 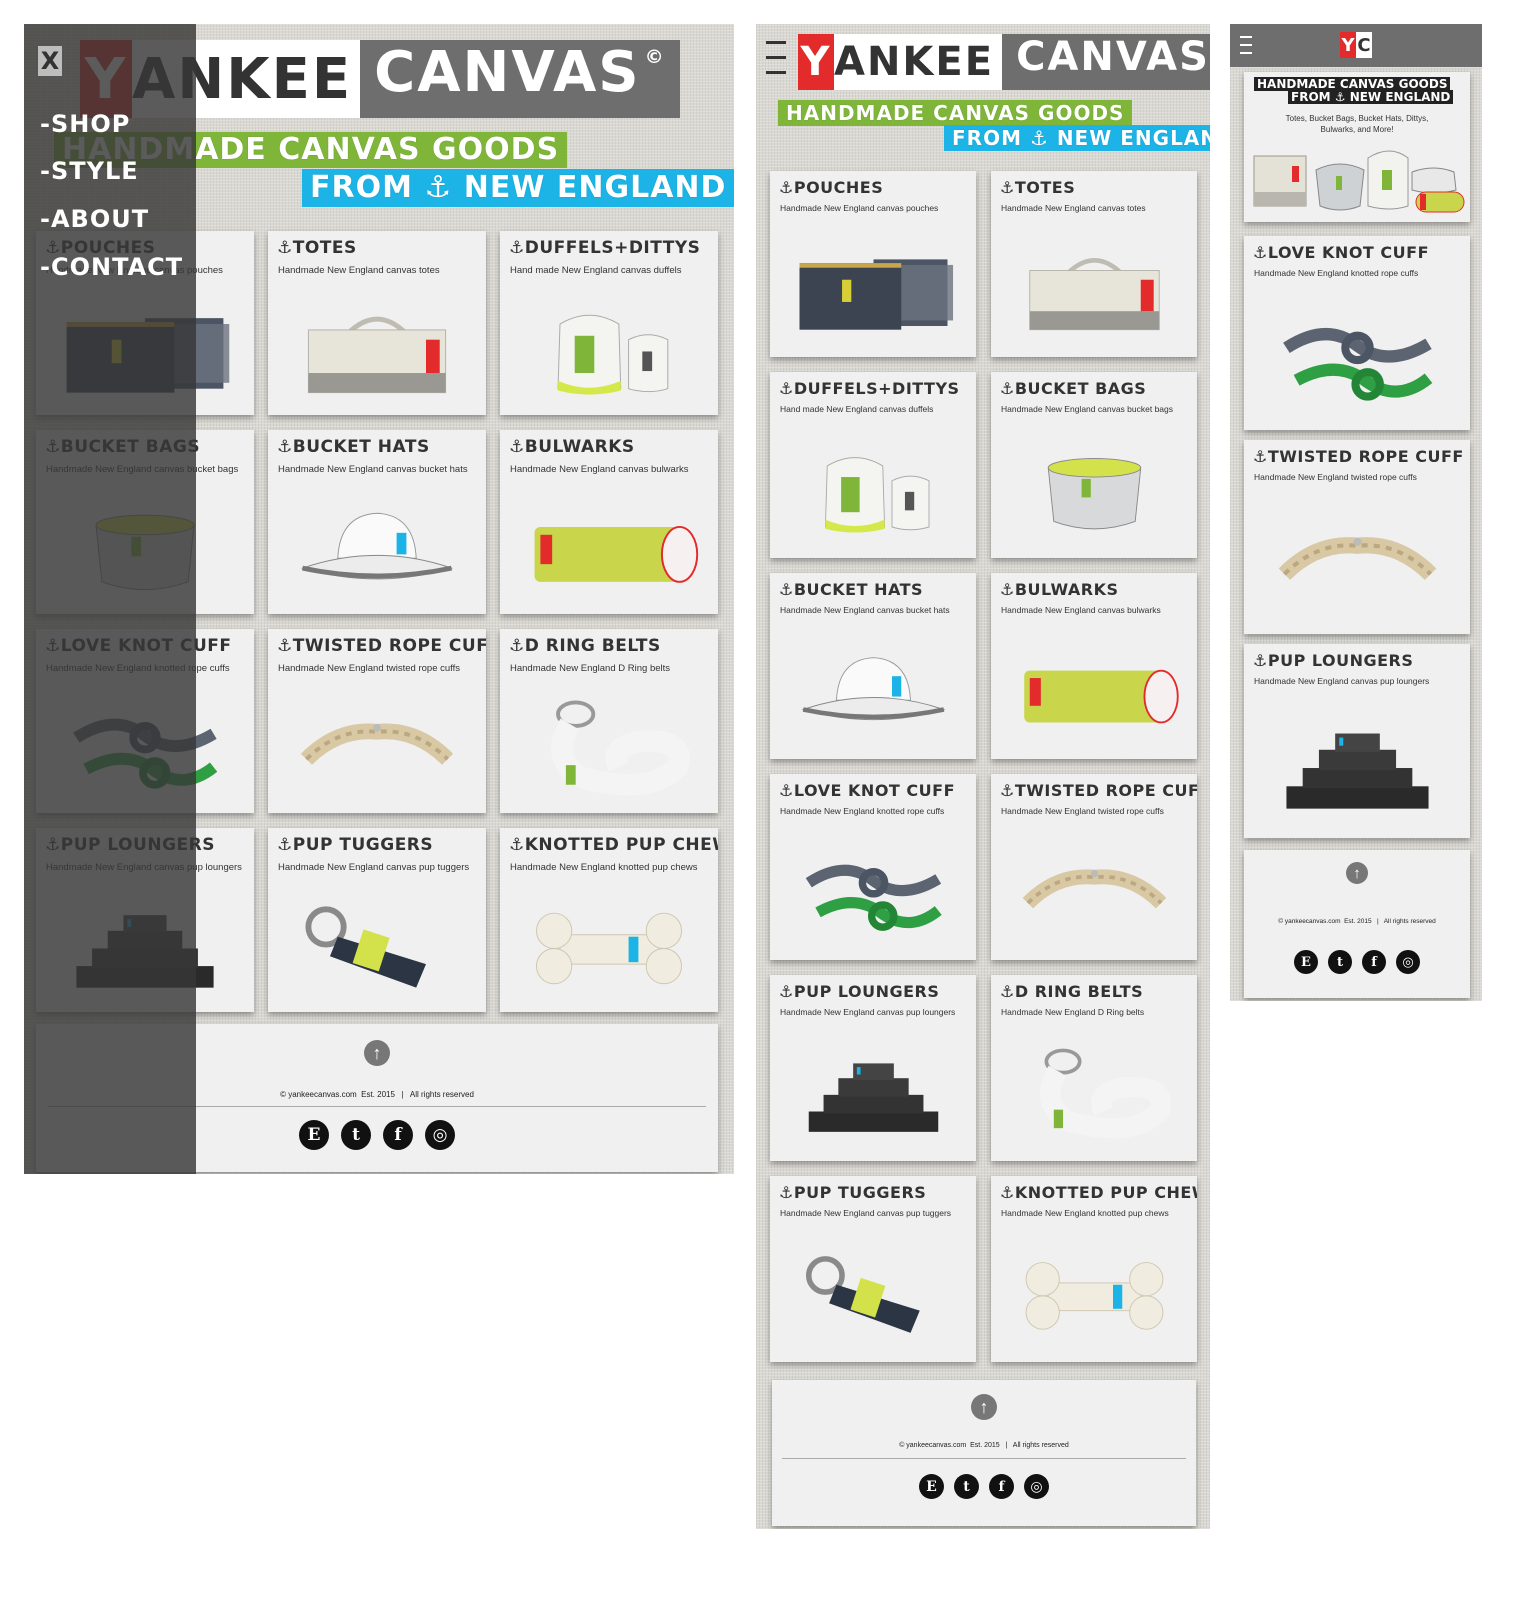 I want to click on menu-about: -ABOUT, so click(x=94, y=219).